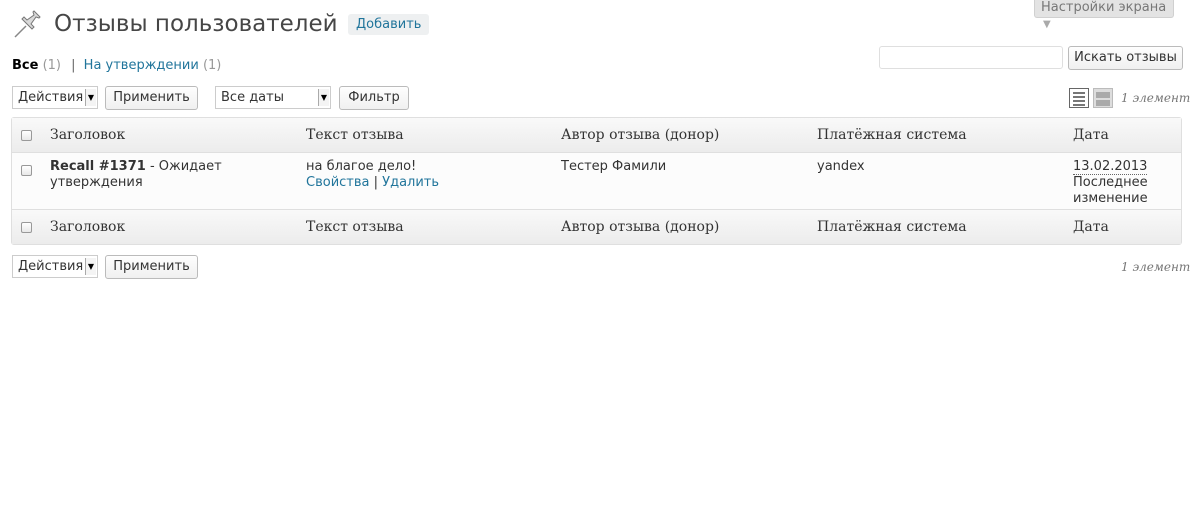  I want to click on row-date: 13.02.2013, so click(1110, 167).